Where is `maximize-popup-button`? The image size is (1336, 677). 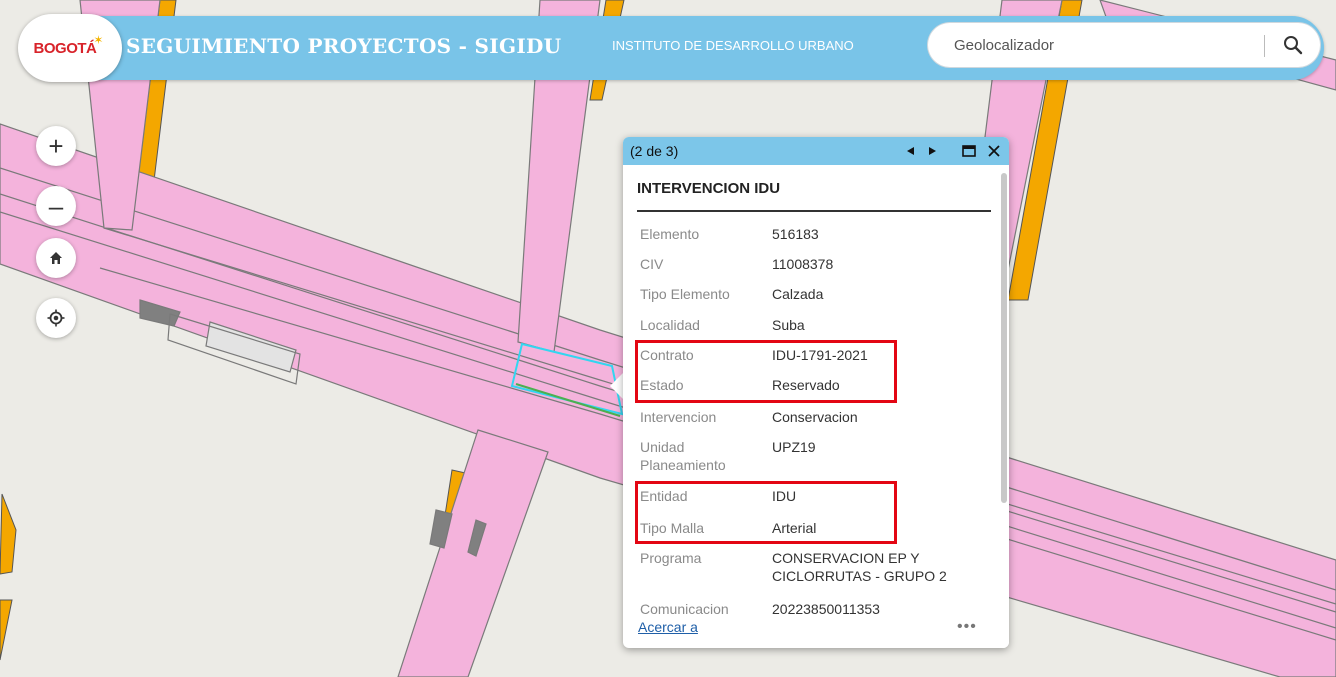 maximize-popup-button is located at coordinates (969, 151).